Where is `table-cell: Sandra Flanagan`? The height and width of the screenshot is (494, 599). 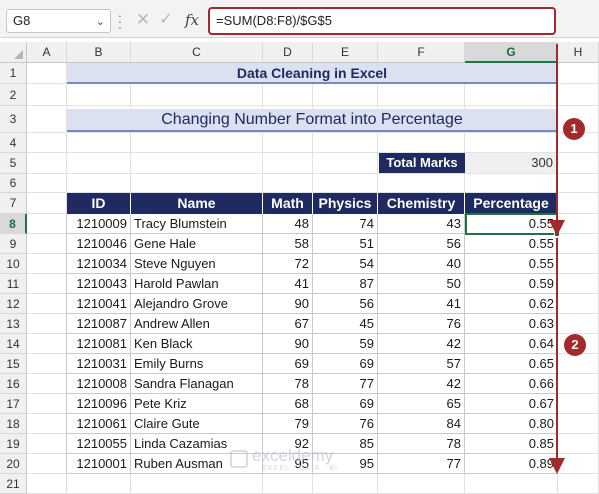 table-cell: Sandra Flanagan is located at coordinates (197, 384).